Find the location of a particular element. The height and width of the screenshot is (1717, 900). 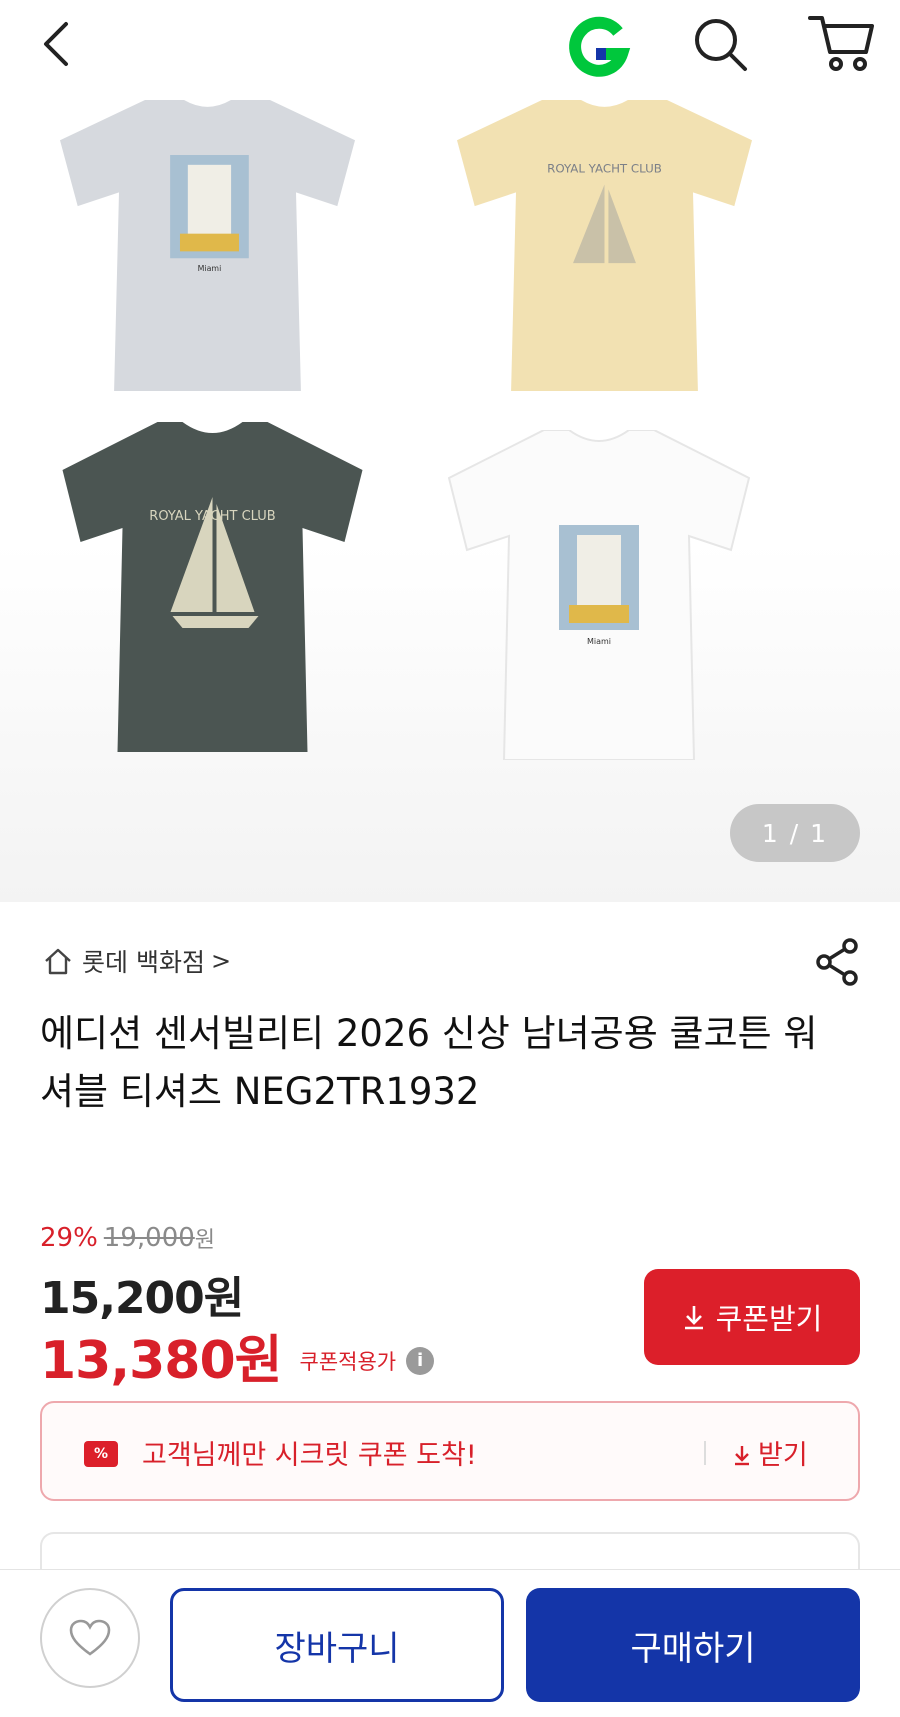

secret-coupon-get-button: 받기 is located at coordinates (770, 1452).